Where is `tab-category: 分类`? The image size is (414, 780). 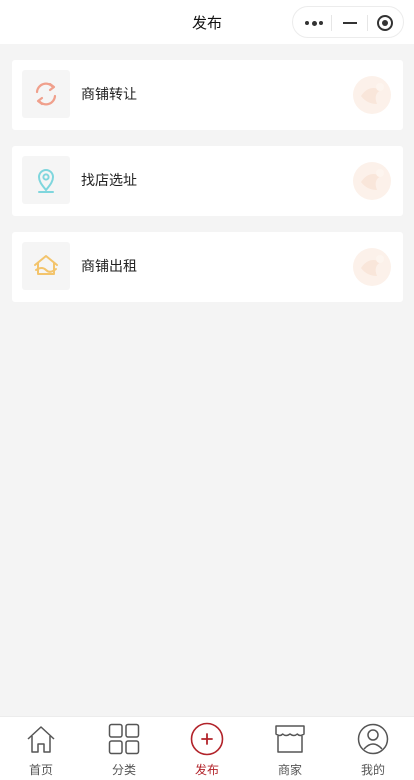 tab-category: 分类 is located at coordinates (124, 748).